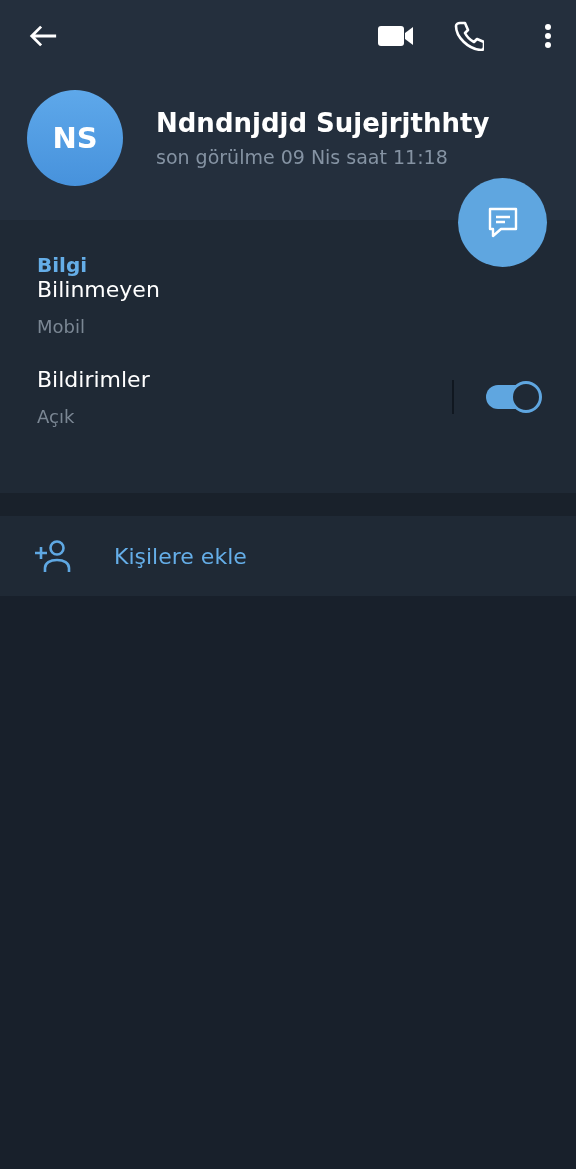  What do you see at coordinates (302, 157) in the screenshot?
I see `last-seen-status: son görülme 09 Nis saat 11:18` at bounding box center [302, 157].